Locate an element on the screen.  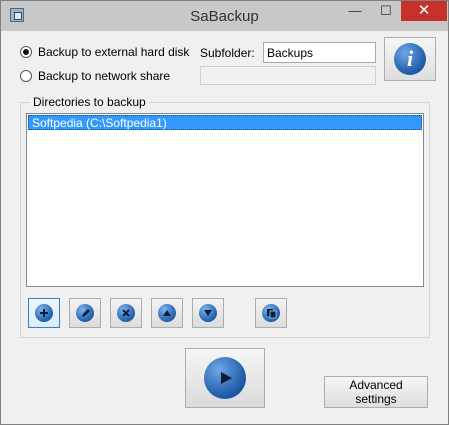
info-icon: i is located at coordinates (410, 59).